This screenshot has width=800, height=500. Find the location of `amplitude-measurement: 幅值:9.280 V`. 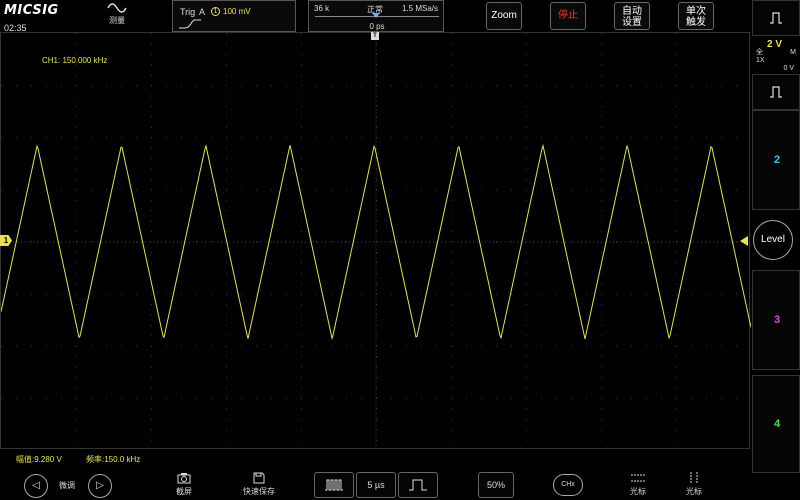

amplitude-measurement: 幅值:9.280 V is located at coordinates (39, 459).